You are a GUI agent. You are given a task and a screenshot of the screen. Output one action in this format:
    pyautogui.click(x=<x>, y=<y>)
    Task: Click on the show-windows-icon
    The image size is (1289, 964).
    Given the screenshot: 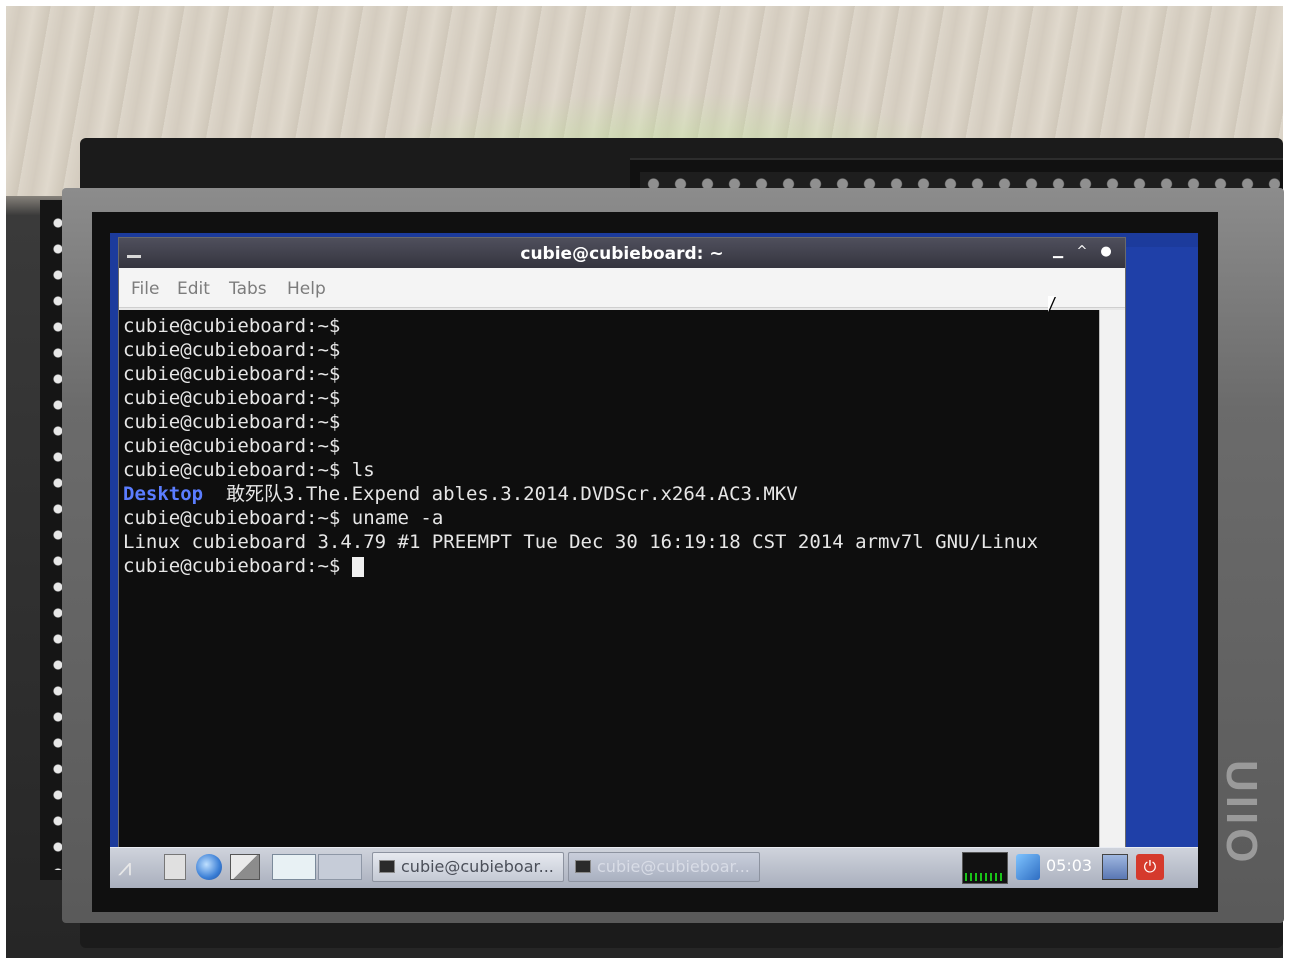 What is the action you would take?
    pyautogui.click(x=245, y=867)
    